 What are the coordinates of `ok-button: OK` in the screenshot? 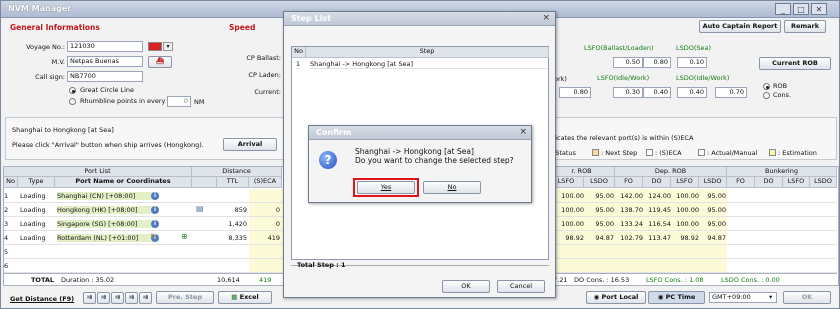 It's located at (807, 297).